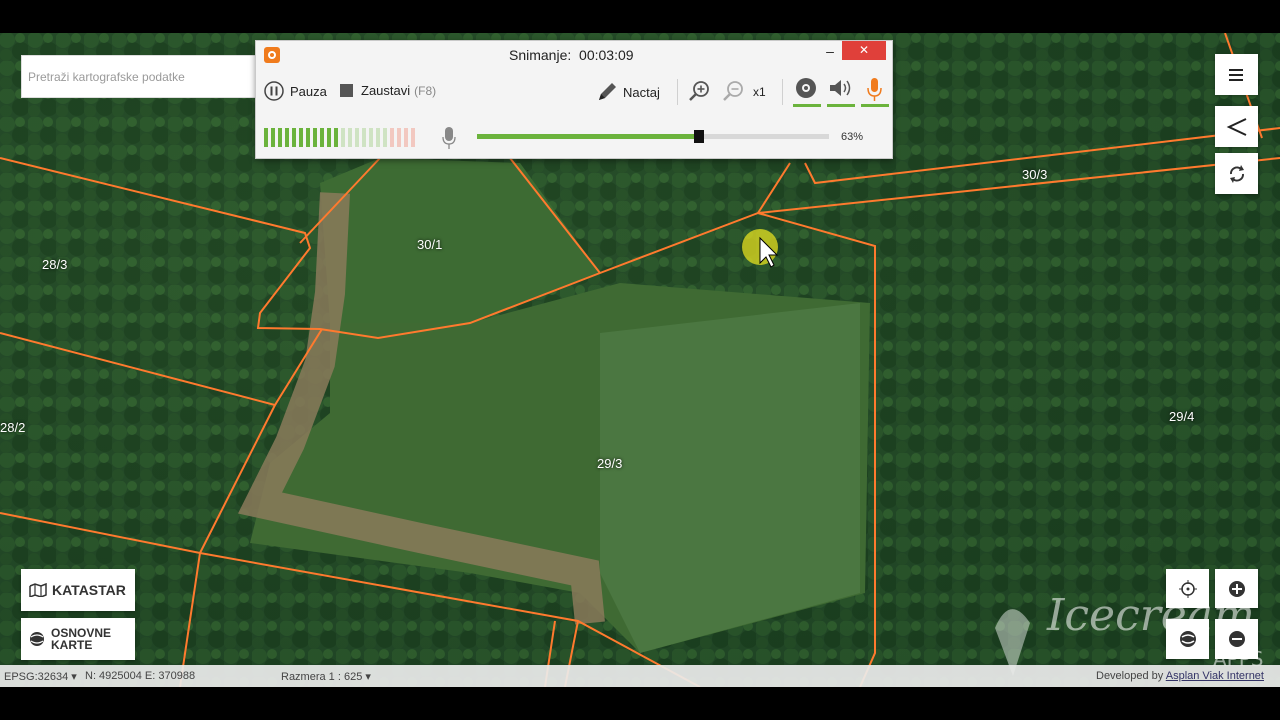  I want to click on search-box, so click(138, 76).